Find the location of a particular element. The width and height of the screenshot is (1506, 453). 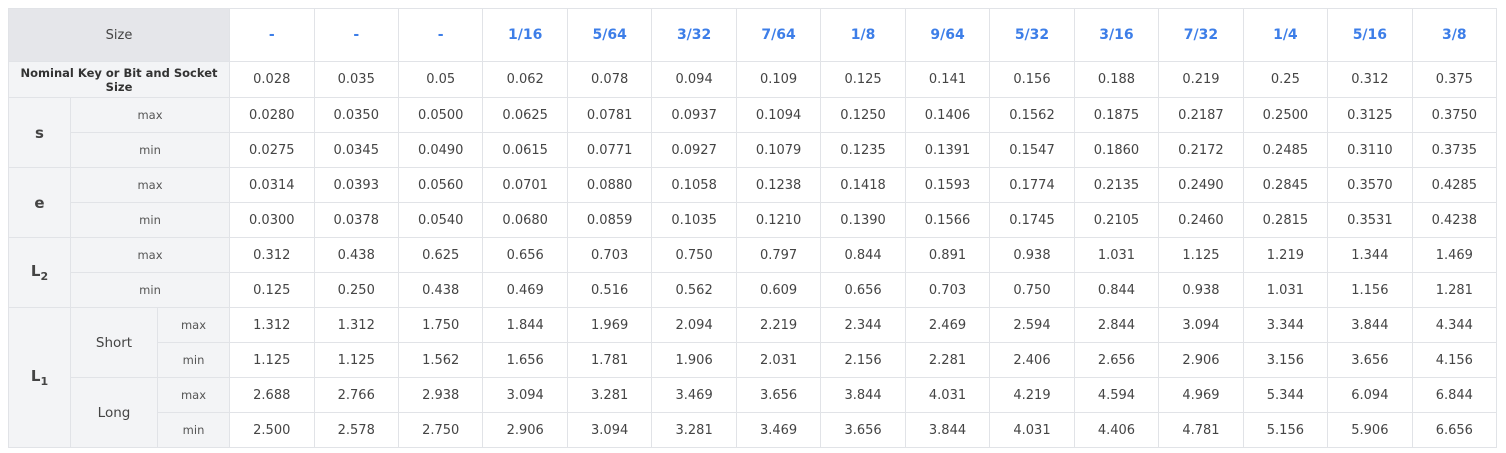

l1-short-max-cell: 1.750 is located at coordinates (440, 325).